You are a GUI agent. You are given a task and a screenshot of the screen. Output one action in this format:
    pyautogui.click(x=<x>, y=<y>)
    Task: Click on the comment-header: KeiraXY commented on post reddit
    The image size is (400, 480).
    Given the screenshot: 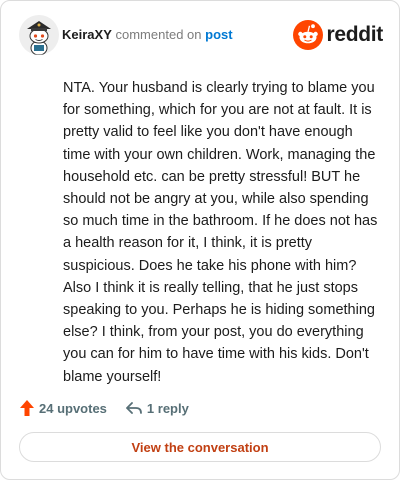 What is the action you would take?
    pyautogui.click(x=201, y=35)
    